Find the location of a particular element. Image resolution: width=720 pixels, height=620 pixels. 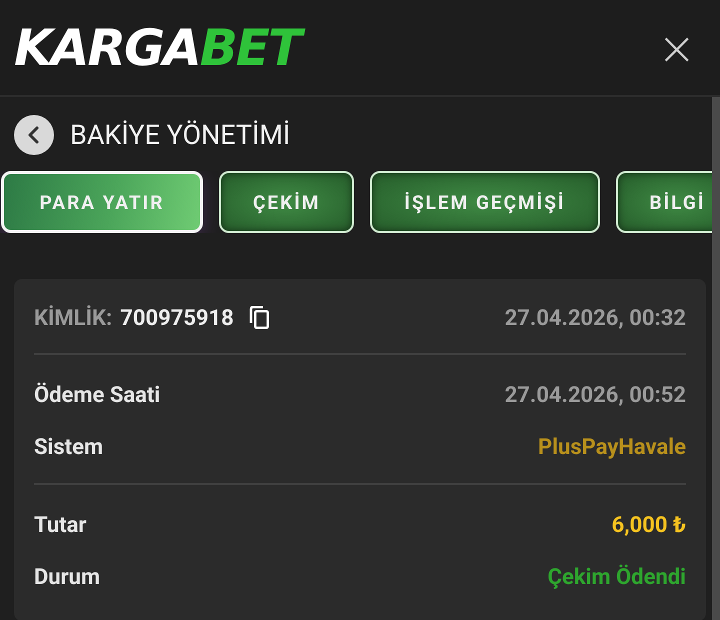

field-value: PlusPayHavale is located at coordinates (612, 447).